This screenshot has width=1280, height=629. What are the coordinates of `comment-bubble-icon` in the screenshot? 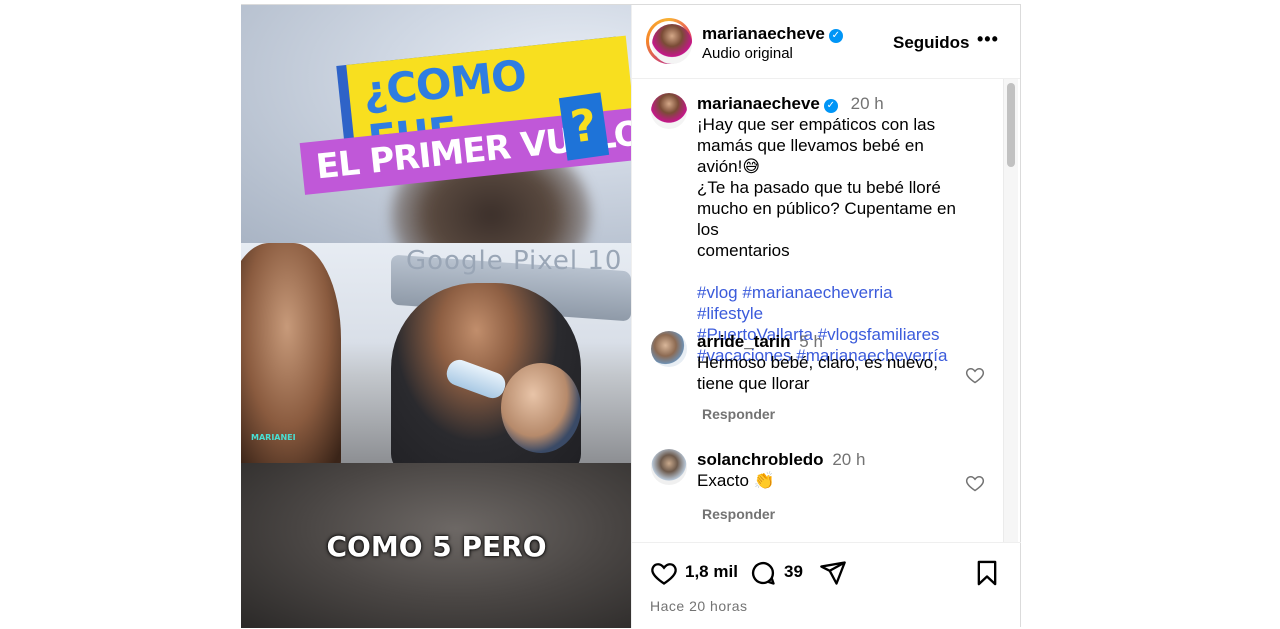 It's located at (763, 573).